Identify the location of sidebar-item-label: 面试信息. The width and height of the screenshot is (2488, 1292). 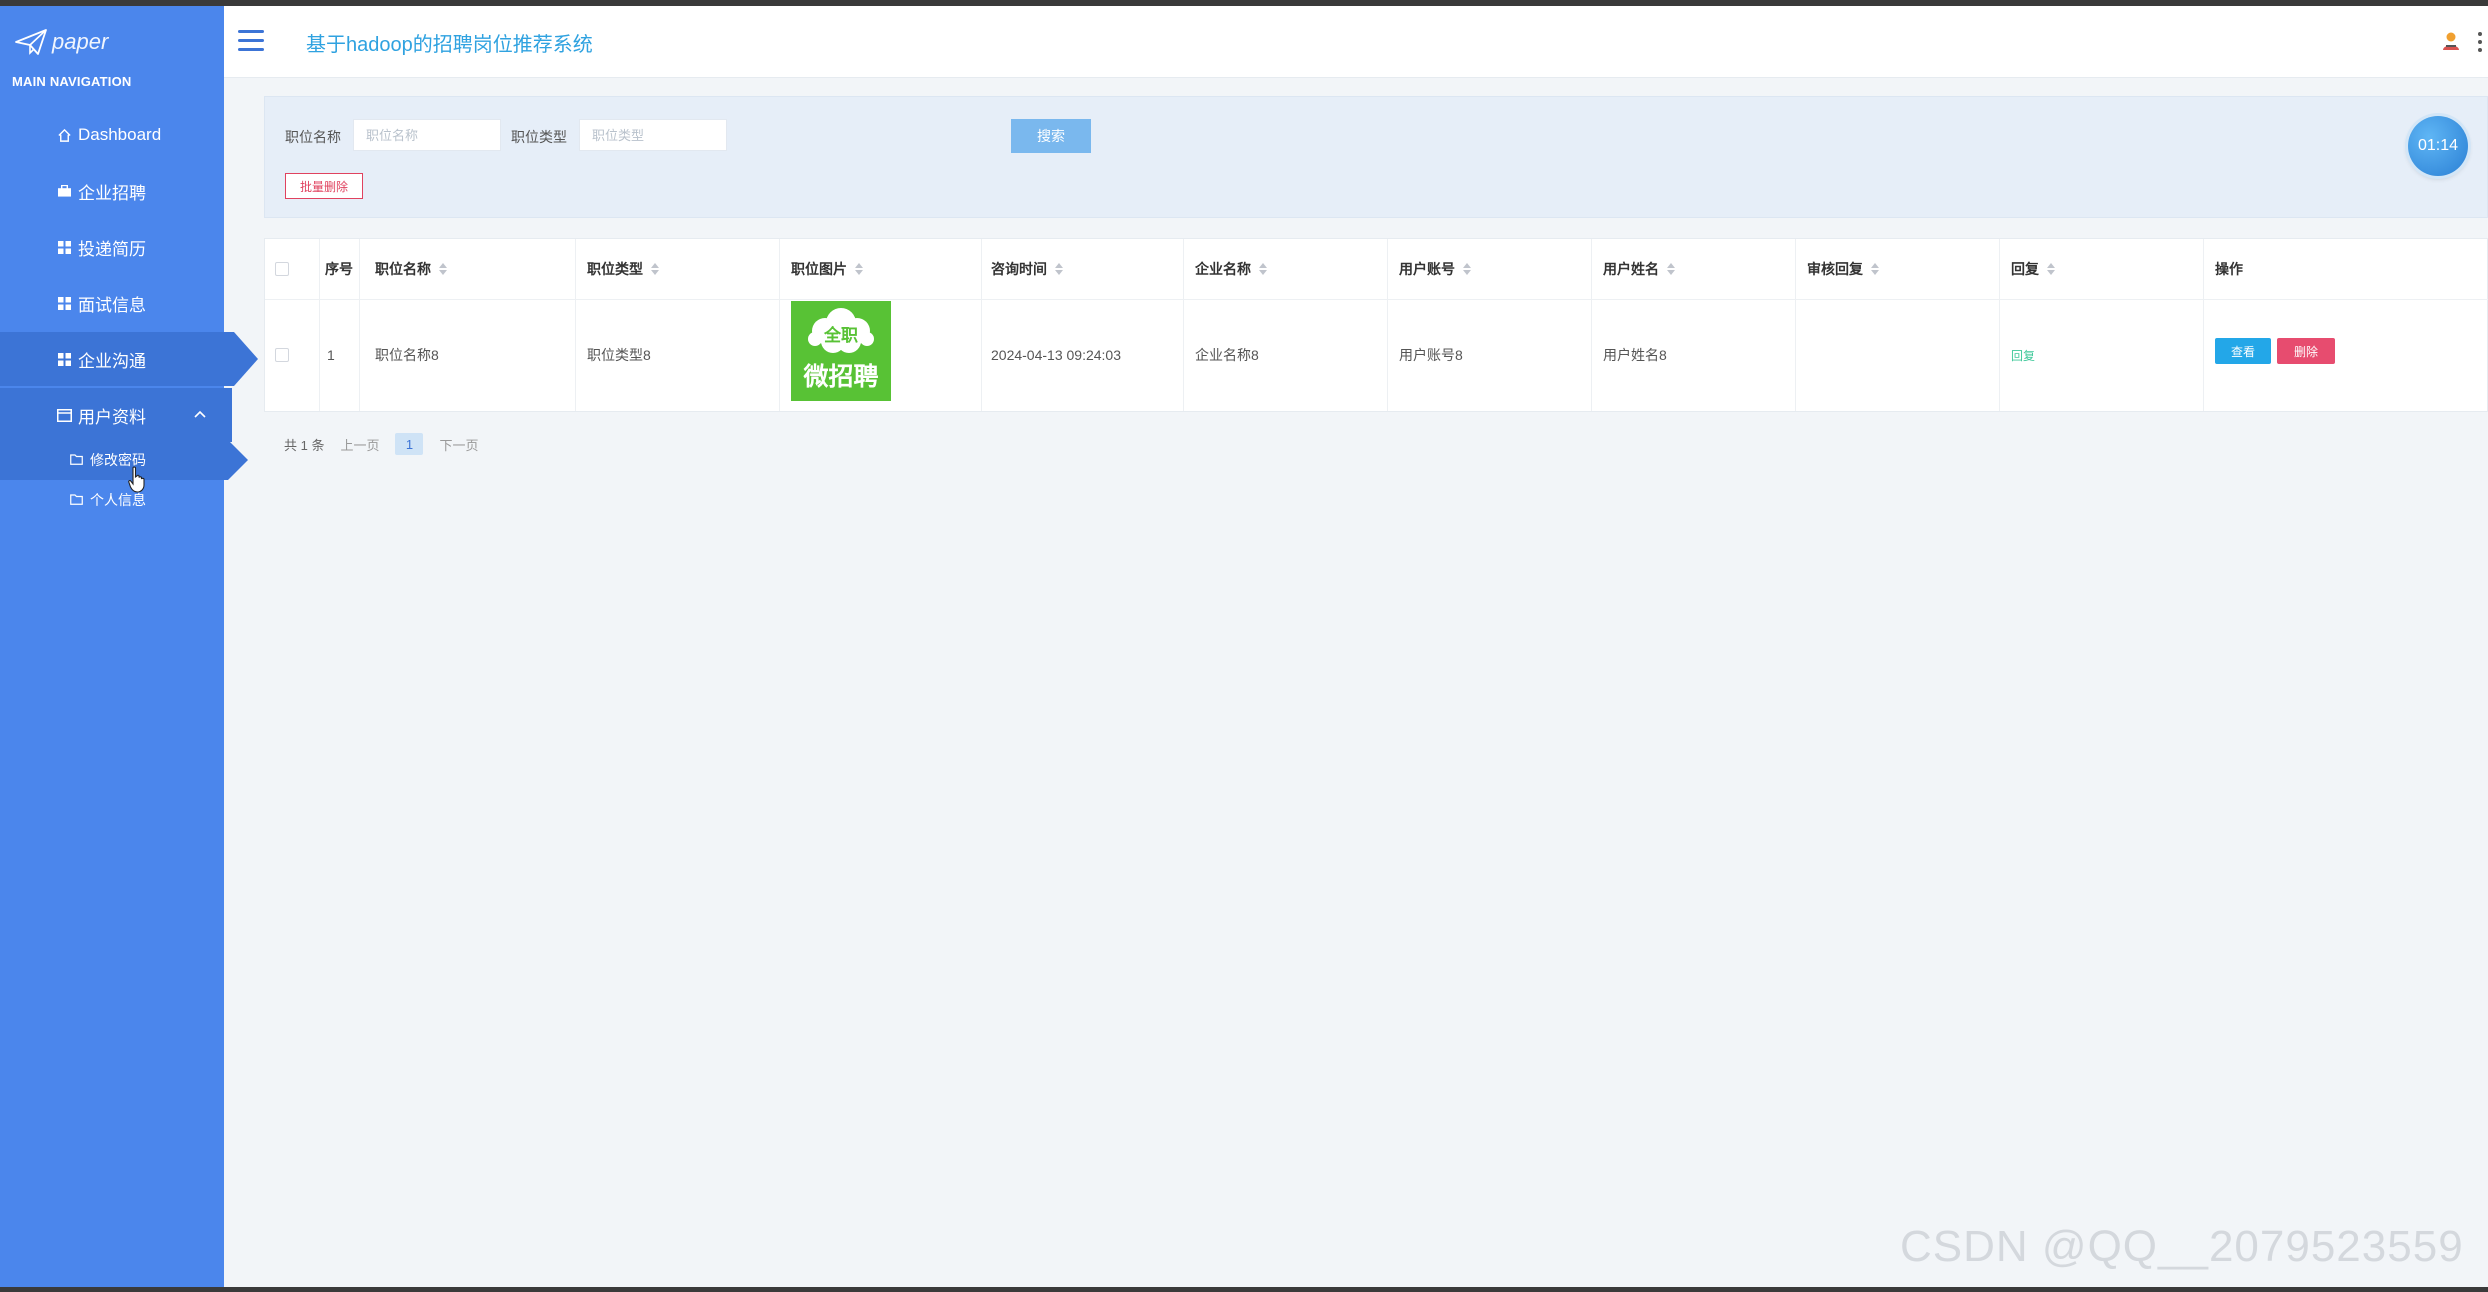
(112, 305).